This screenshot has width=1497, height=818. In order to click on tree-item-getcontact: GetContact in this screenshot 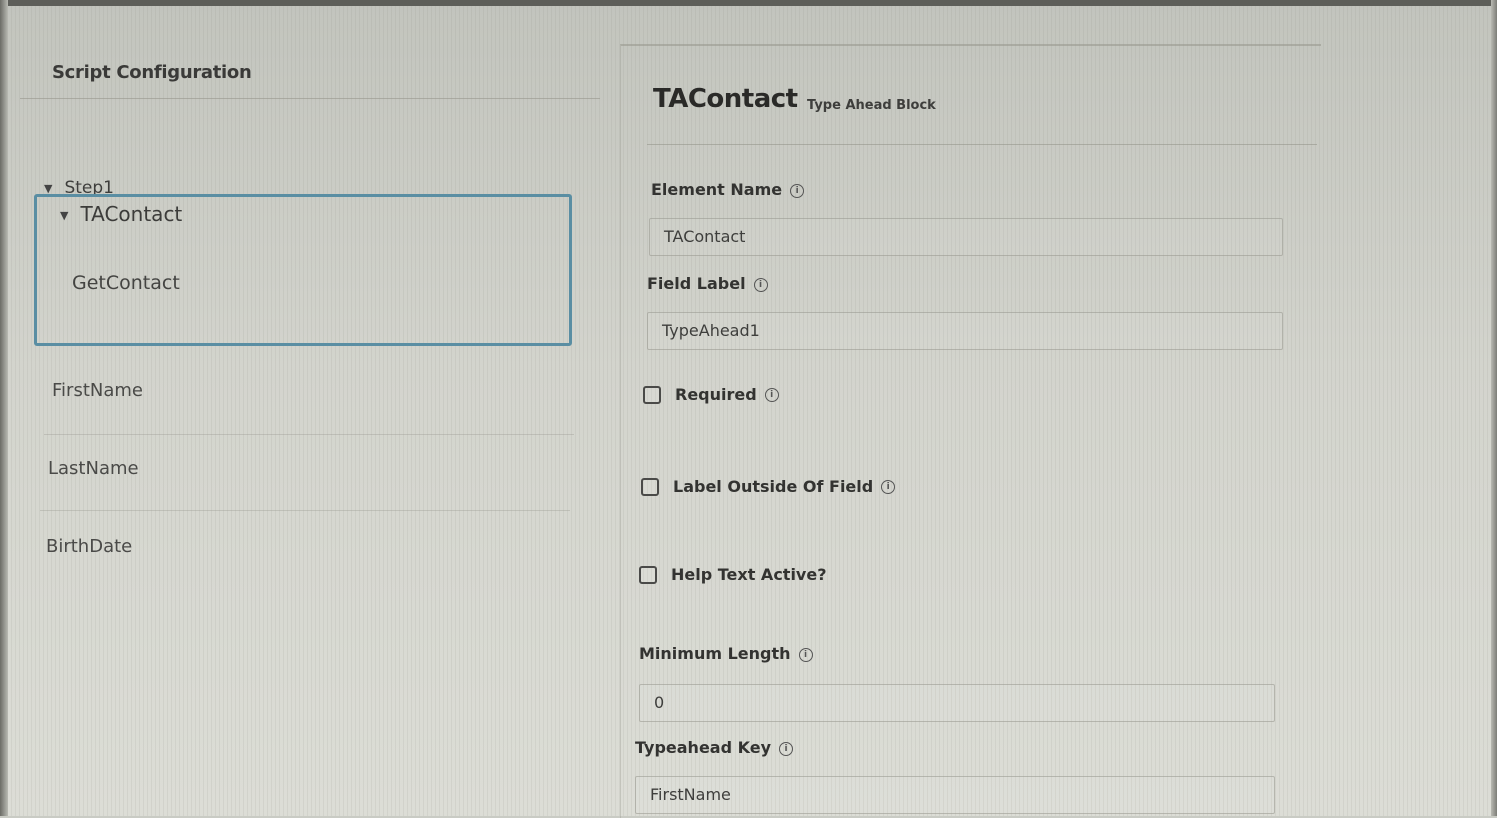, I will do `click(126, 283)`.